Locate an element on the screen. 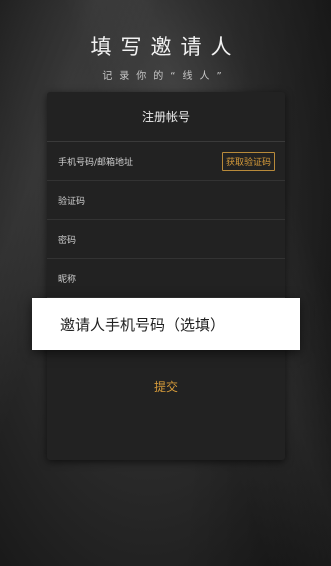  nickname-label: 昵称 is located at coordinates (67, 279).